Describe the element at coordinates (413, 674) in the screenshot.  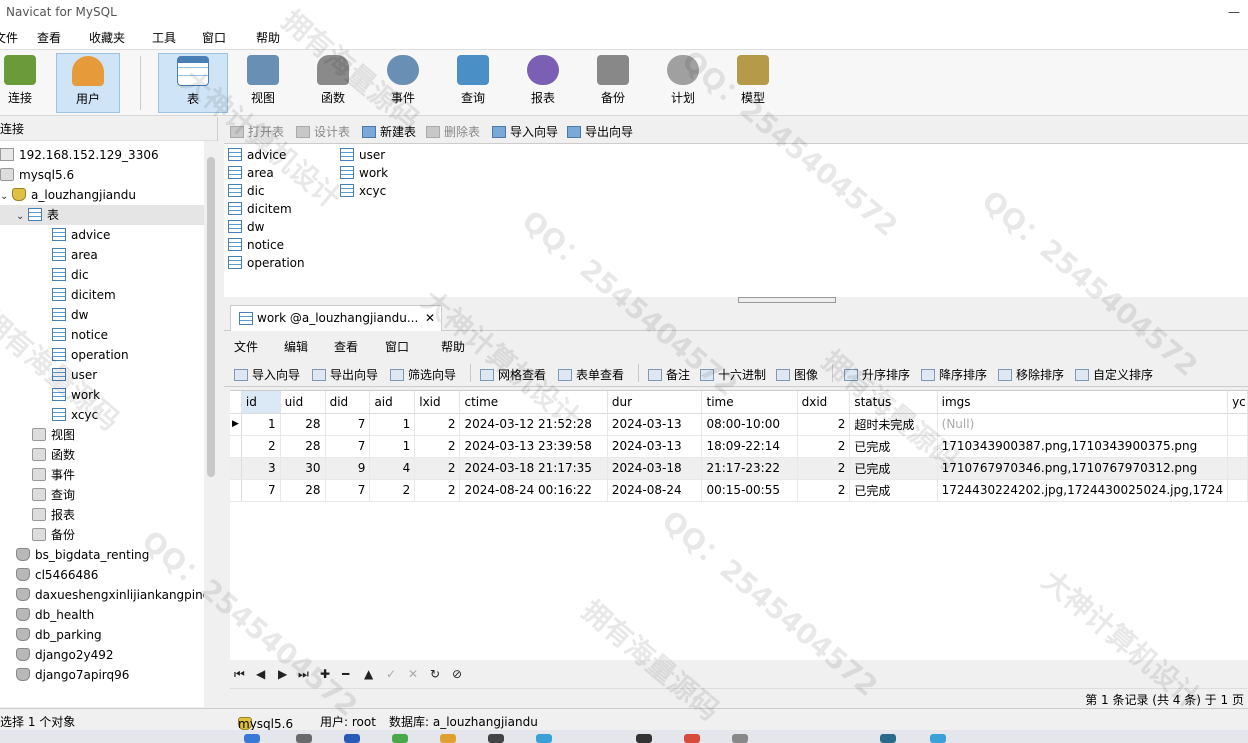
I see `discard-changes-icon: ✕` at that location.